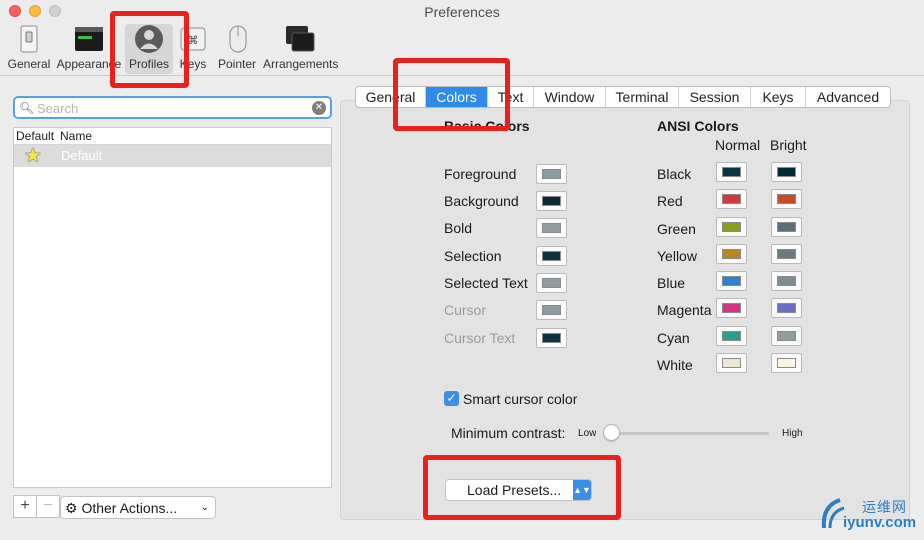 This screenshot has width=924, height=540. What do you see at coordinates (193, 64) in the screenshot?
I see `toolbar-keys-label: Keys` at bounding box center [193, 64].